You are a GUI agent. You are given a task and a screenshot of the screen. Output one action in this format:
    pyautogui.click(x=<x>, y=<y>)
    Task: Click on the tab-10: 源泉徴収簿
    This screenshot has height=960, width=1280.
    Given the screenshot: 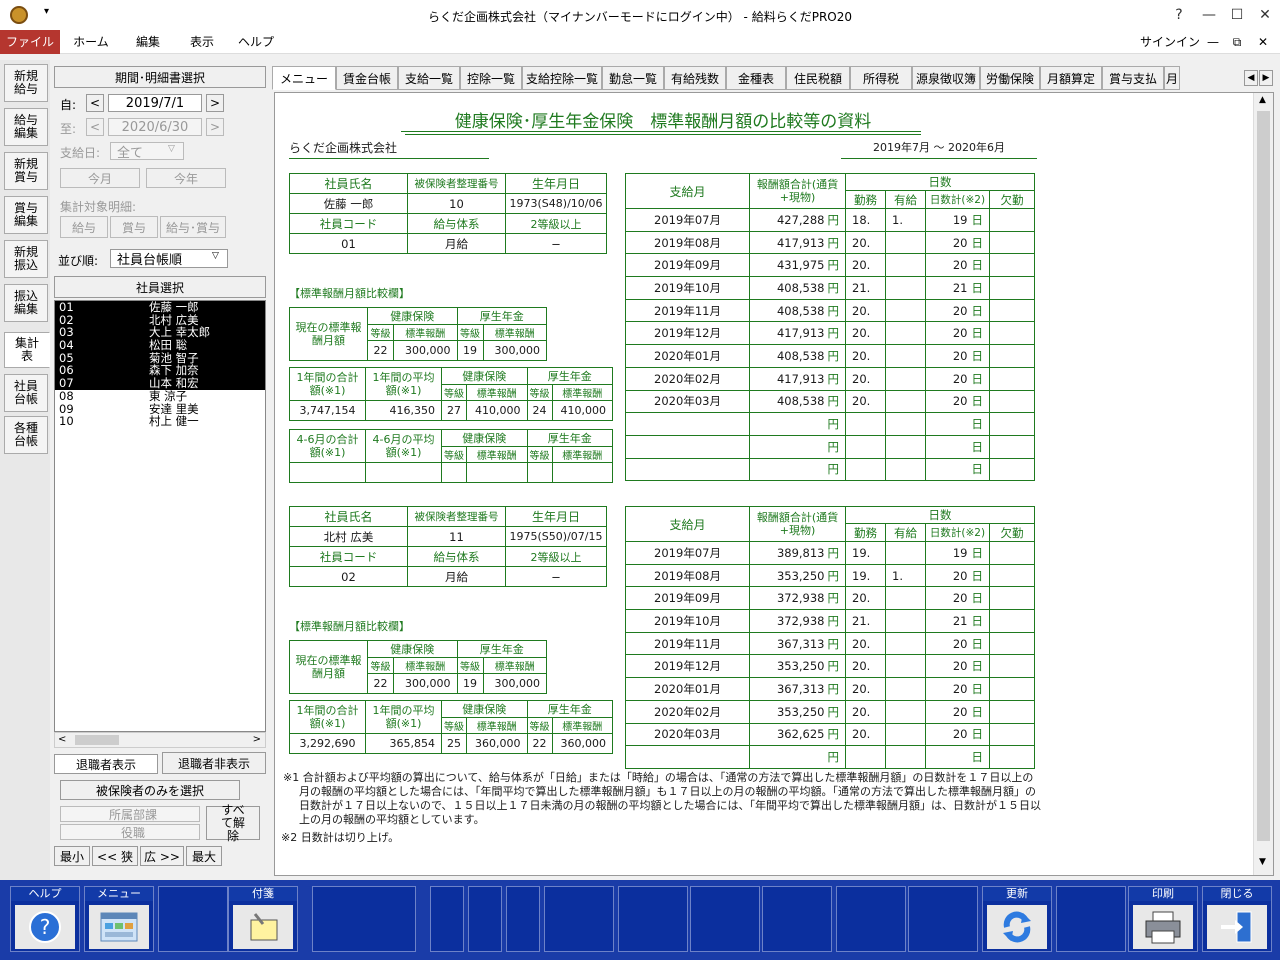 What is the action you would take?
    pyautogui.click(x=946, y=78)
    